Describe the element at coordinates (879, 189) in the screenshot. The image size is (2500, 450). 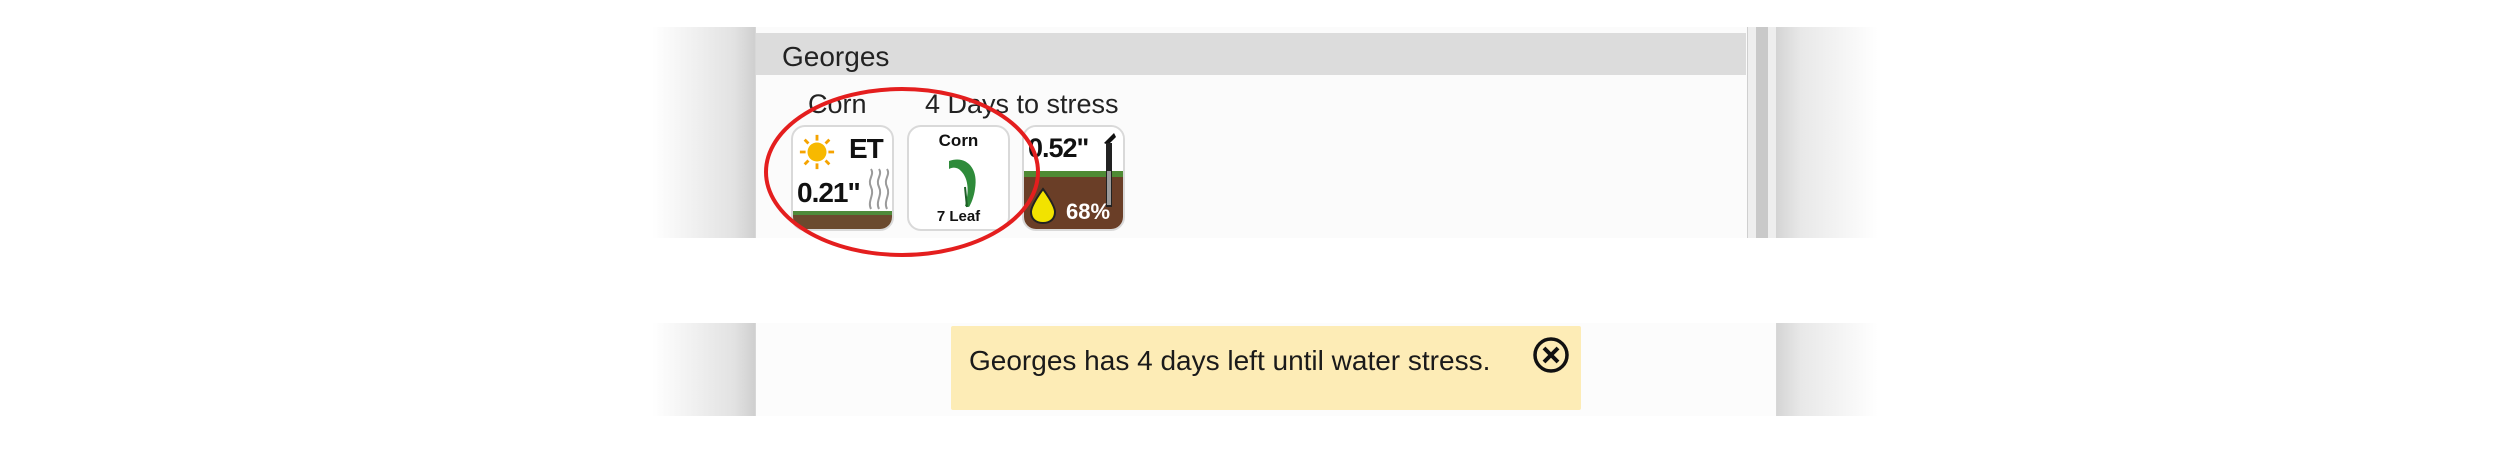
I see `evaporation-waves-icon` at that location.